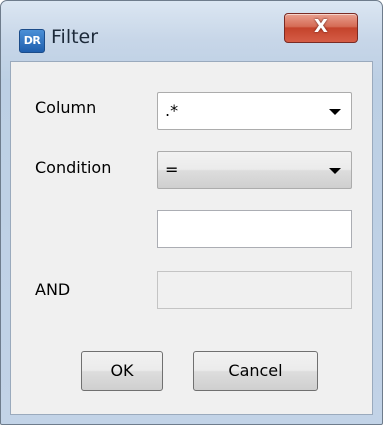 The width and height of the screenshot is (383, 425). I want to click on column-label: Column, so click(66, 107).